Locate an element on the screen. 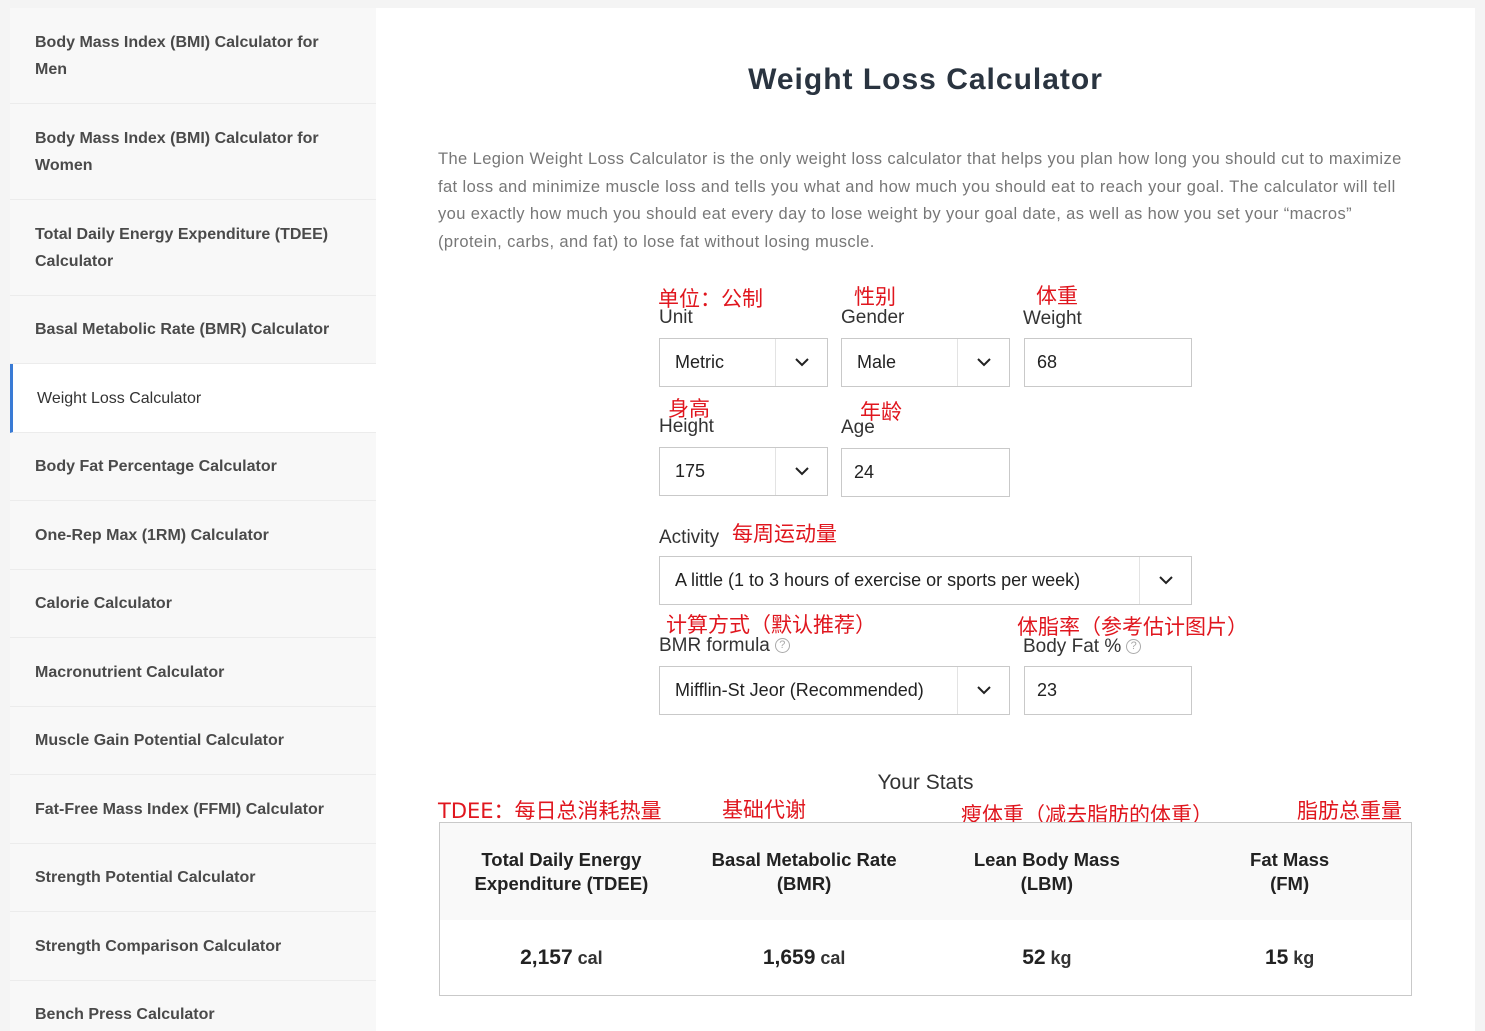  body-fat-label-text: Body Fat % is located at coordinates (1072, 646).